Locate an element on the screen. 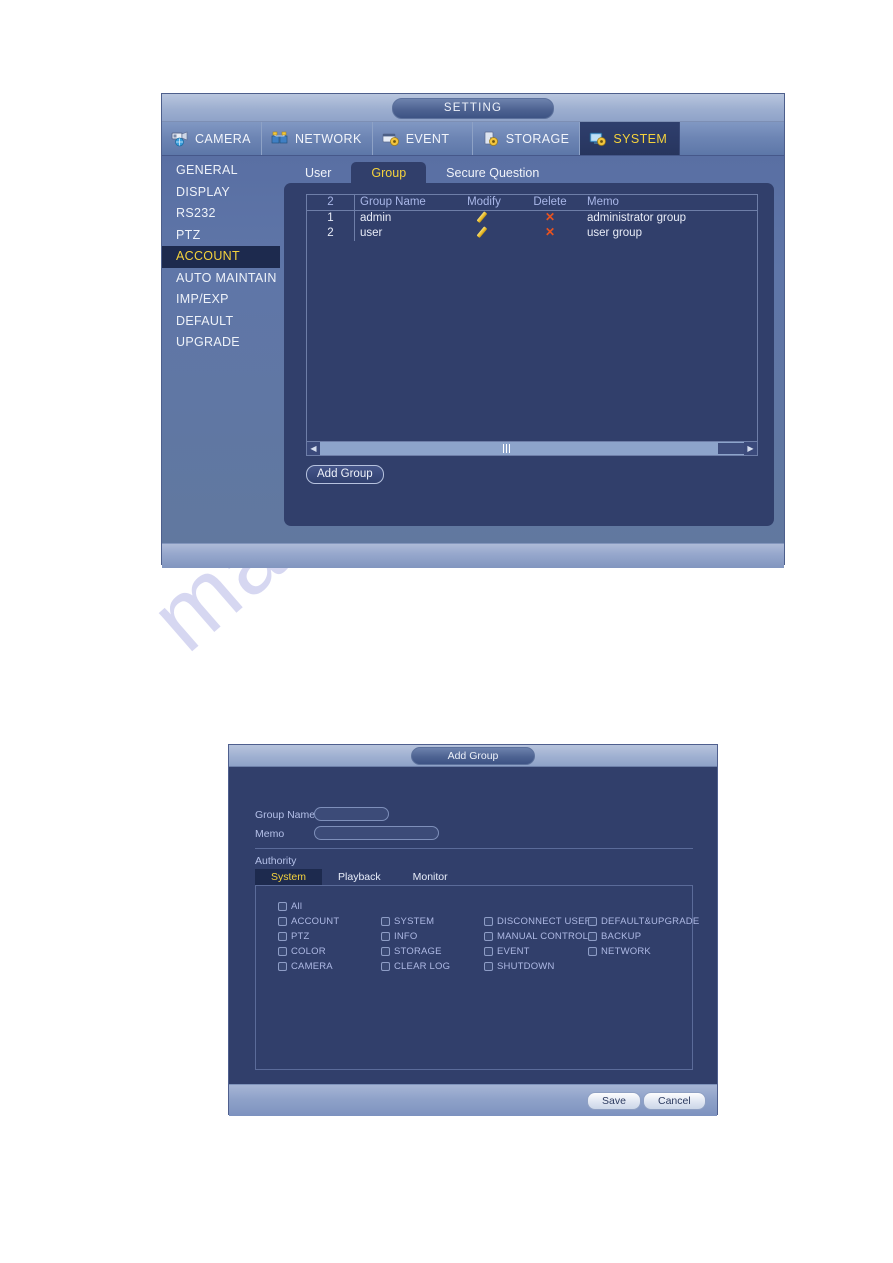  group-name-label: Group Name is located at coordinates (285, 815).